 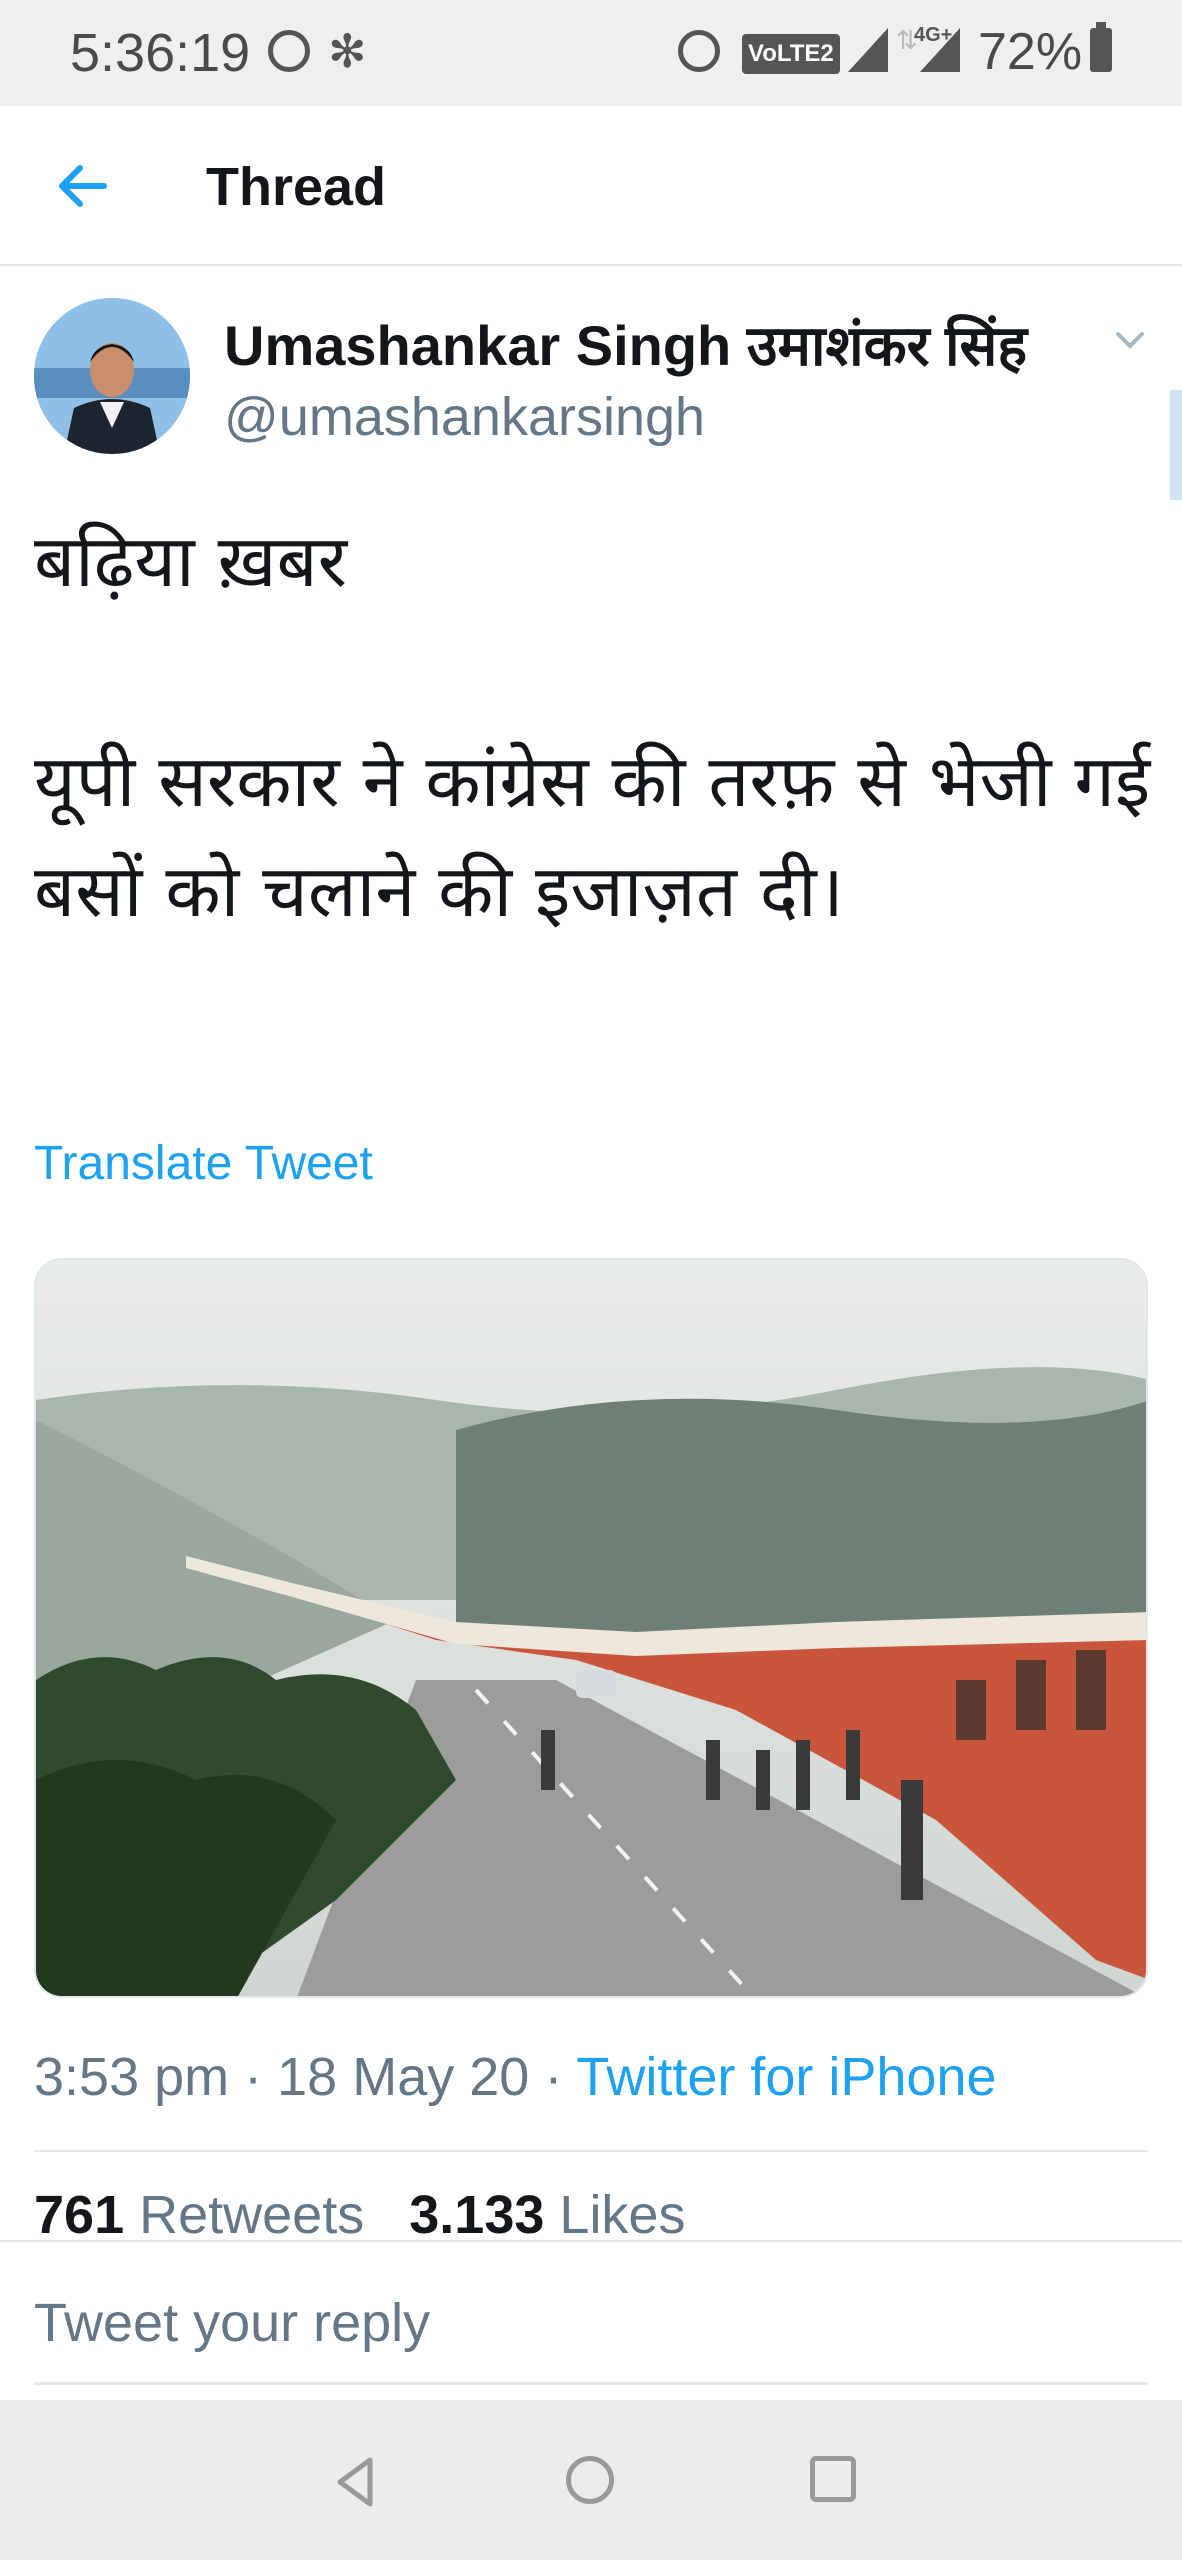 I want to click on retweets-label: Retweets, so click(x=252, y=2215).